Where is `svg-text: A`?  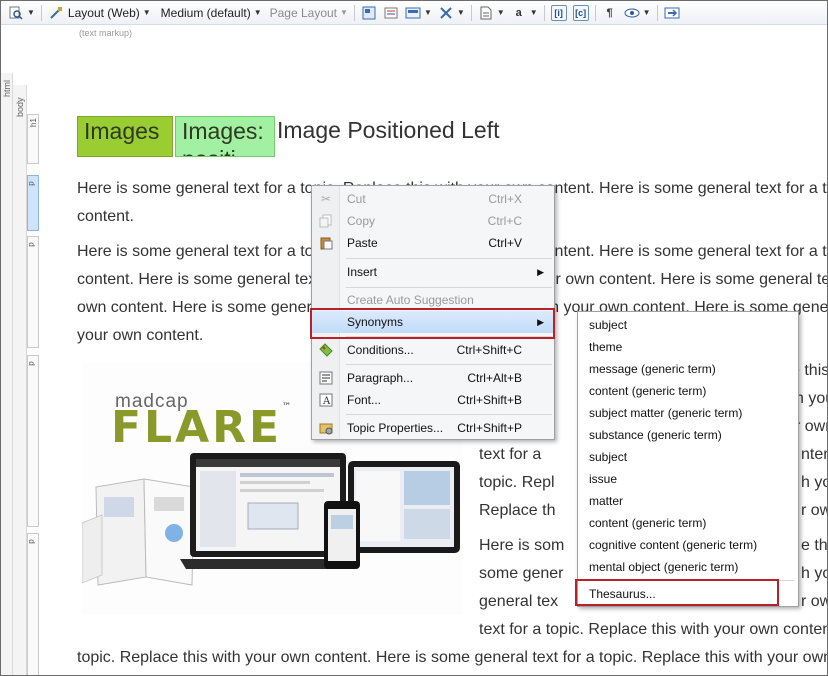
svg-text: A is located at coordinates (326, 401).